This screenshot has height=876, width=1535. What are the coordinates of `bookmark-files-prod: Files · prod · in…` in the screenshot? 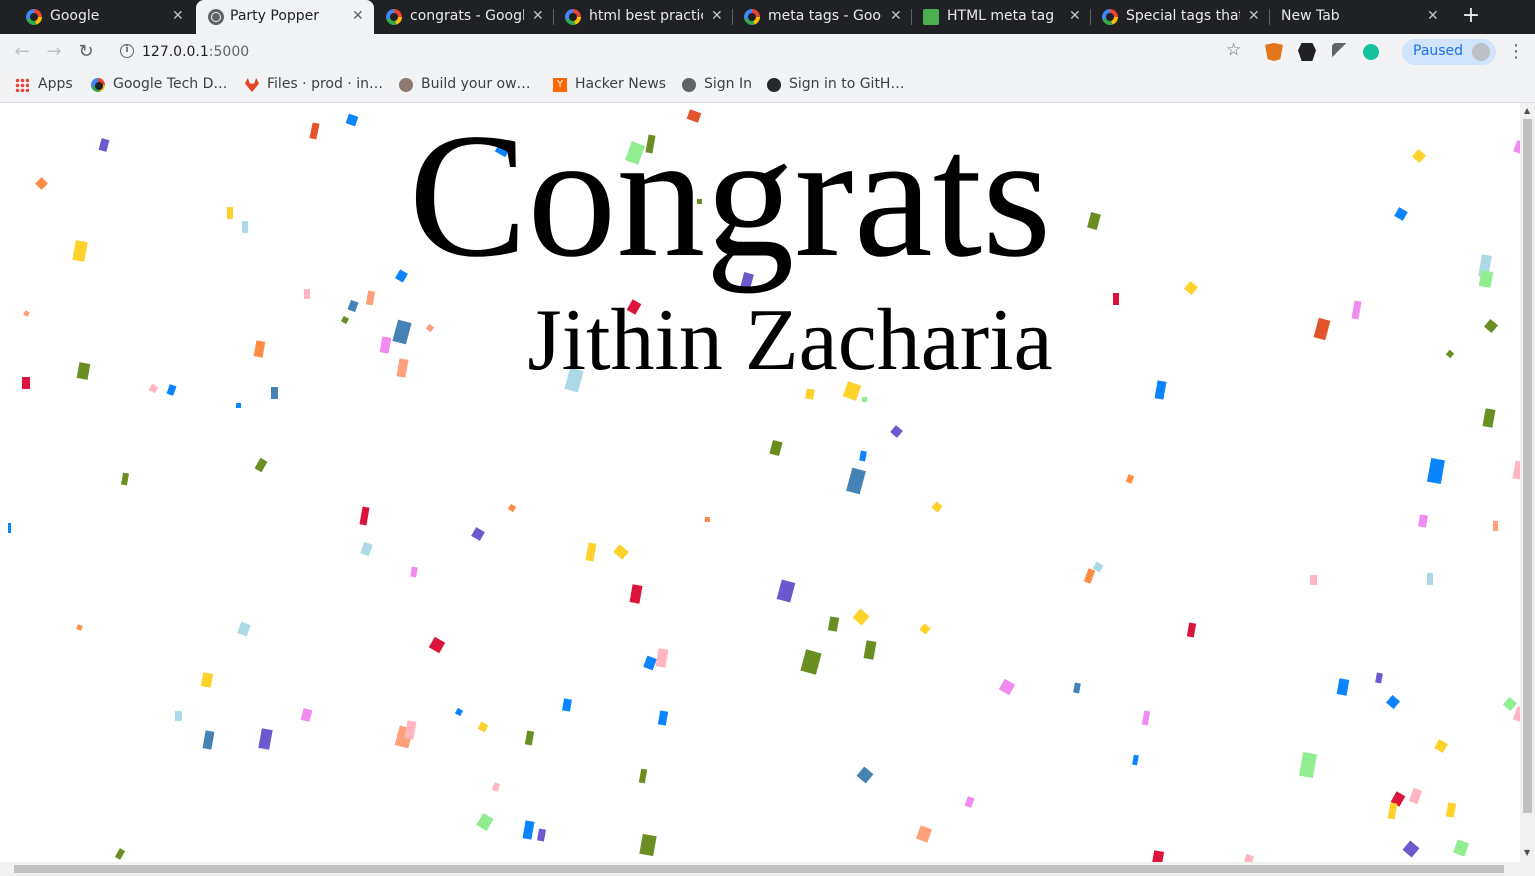 It's located at (315, 86).